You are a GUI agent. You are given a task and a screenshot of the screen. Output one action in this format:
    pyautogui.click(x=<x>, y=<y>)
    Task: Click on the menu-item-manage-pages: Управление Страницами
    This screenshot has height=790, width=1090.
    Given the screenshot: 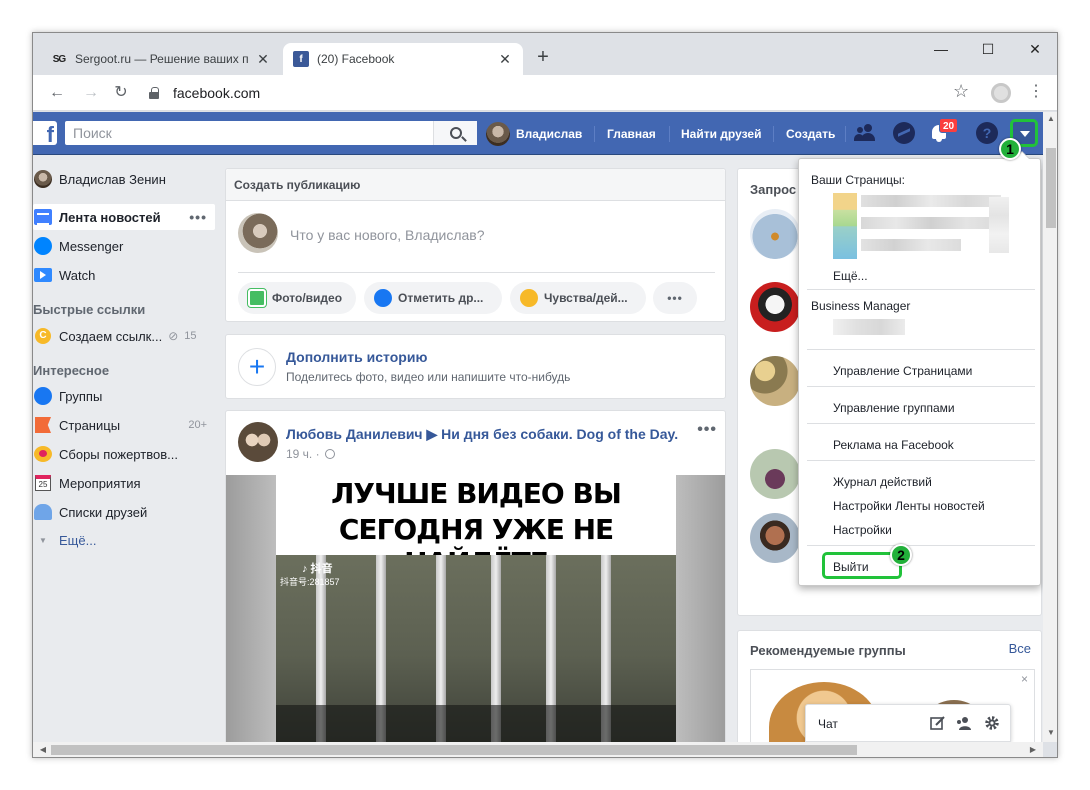 What is the action you would take?
    pyautogui.click(x=902, y=371)
    